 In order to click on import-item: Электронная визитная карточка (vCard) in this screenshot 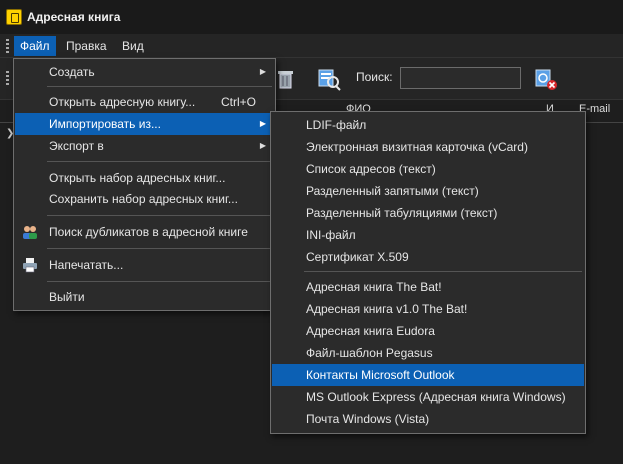, I will do `click(428, 147)`.